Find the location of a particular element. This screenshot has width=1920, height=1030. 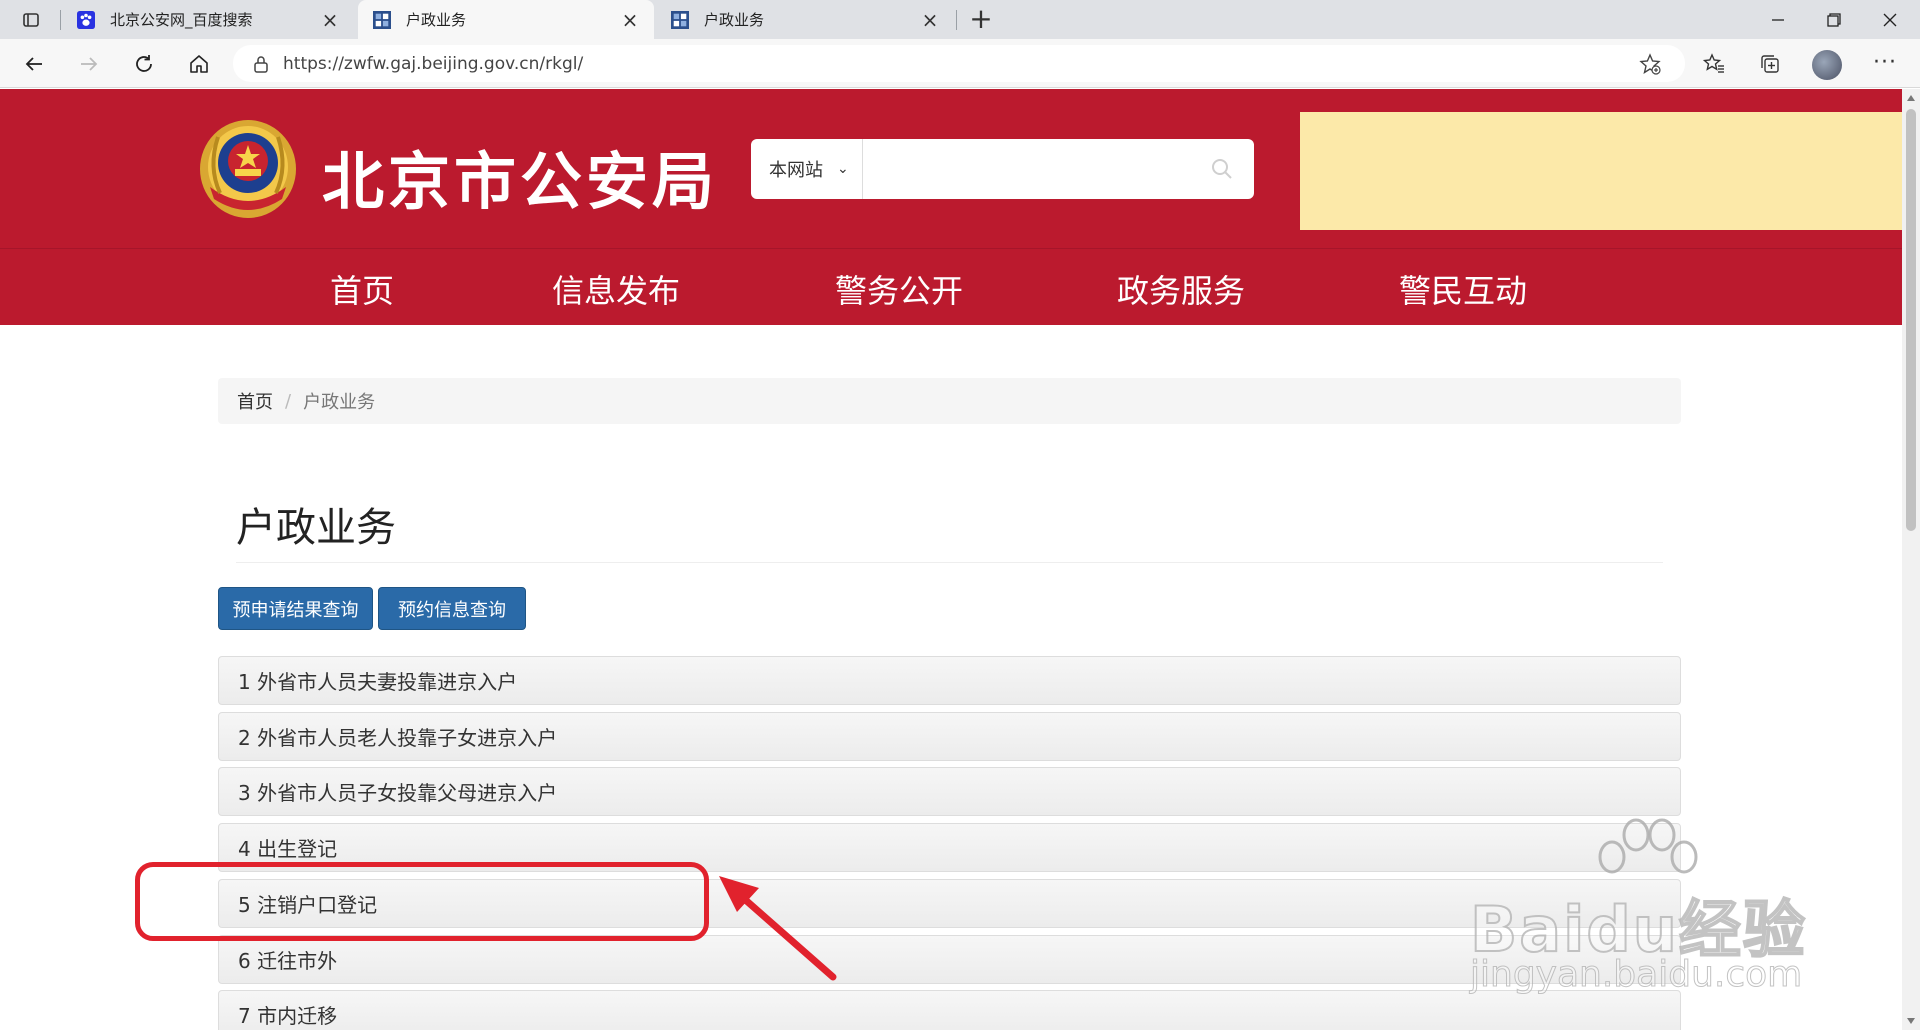

scrollbar-thumb is located at coordinates (1911, 320).